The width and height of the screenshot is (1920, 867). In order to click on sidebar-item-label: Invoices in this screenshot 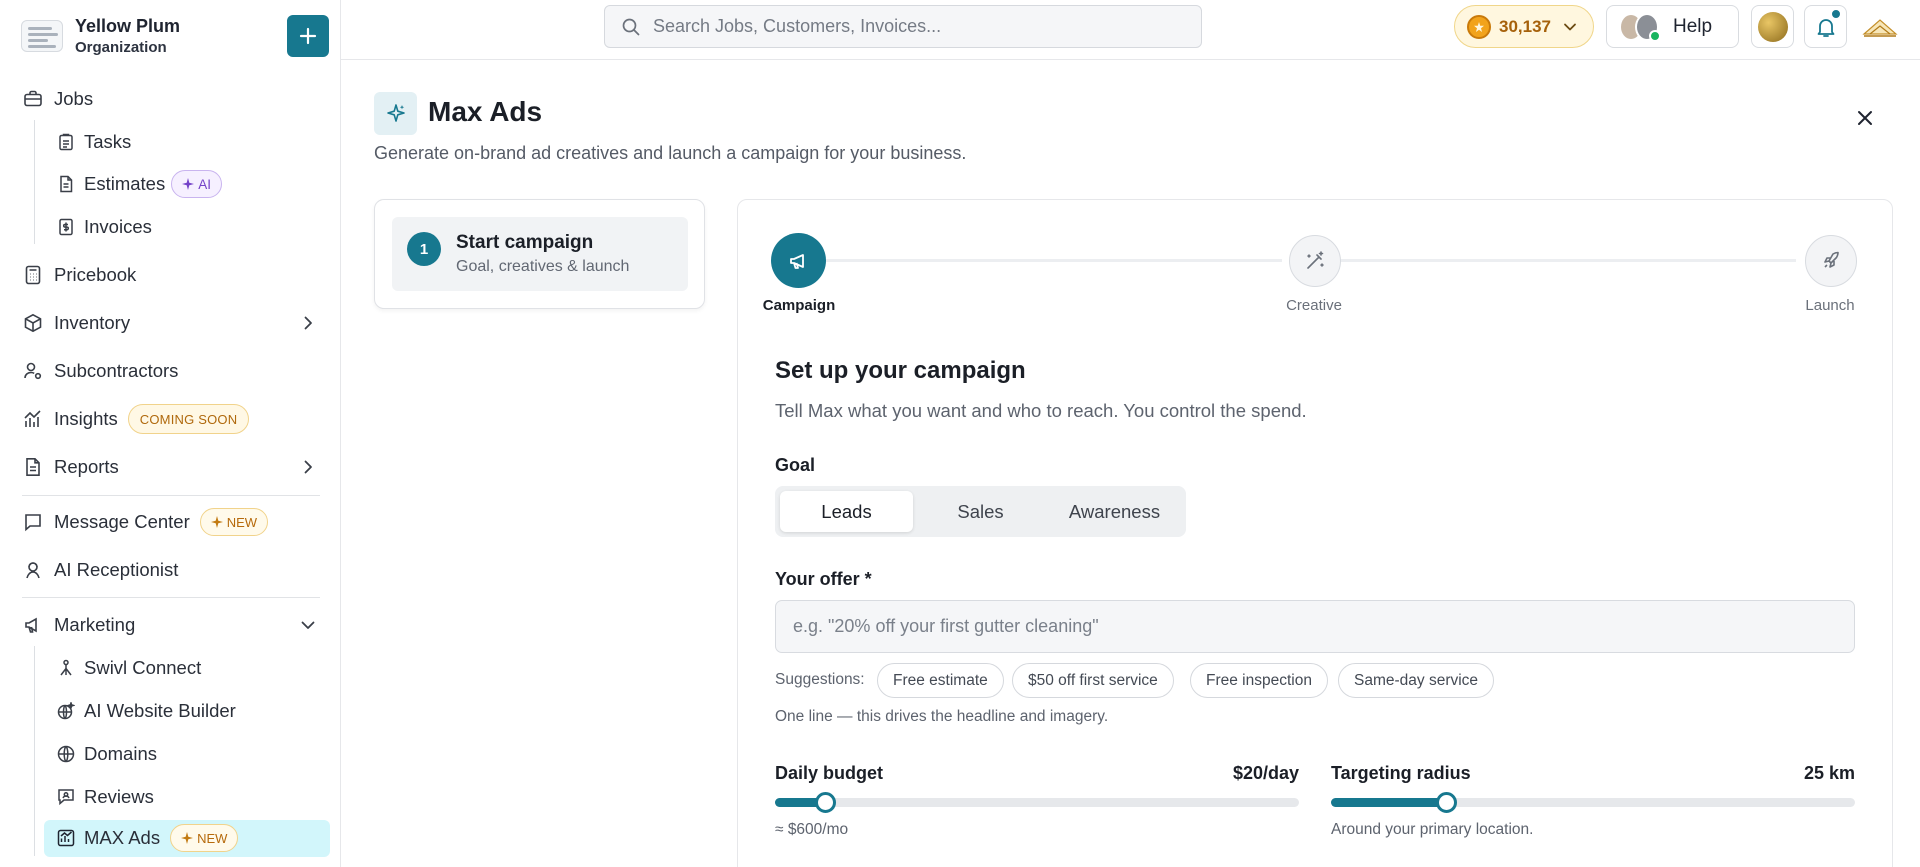, I will do `click(118, 226)`.